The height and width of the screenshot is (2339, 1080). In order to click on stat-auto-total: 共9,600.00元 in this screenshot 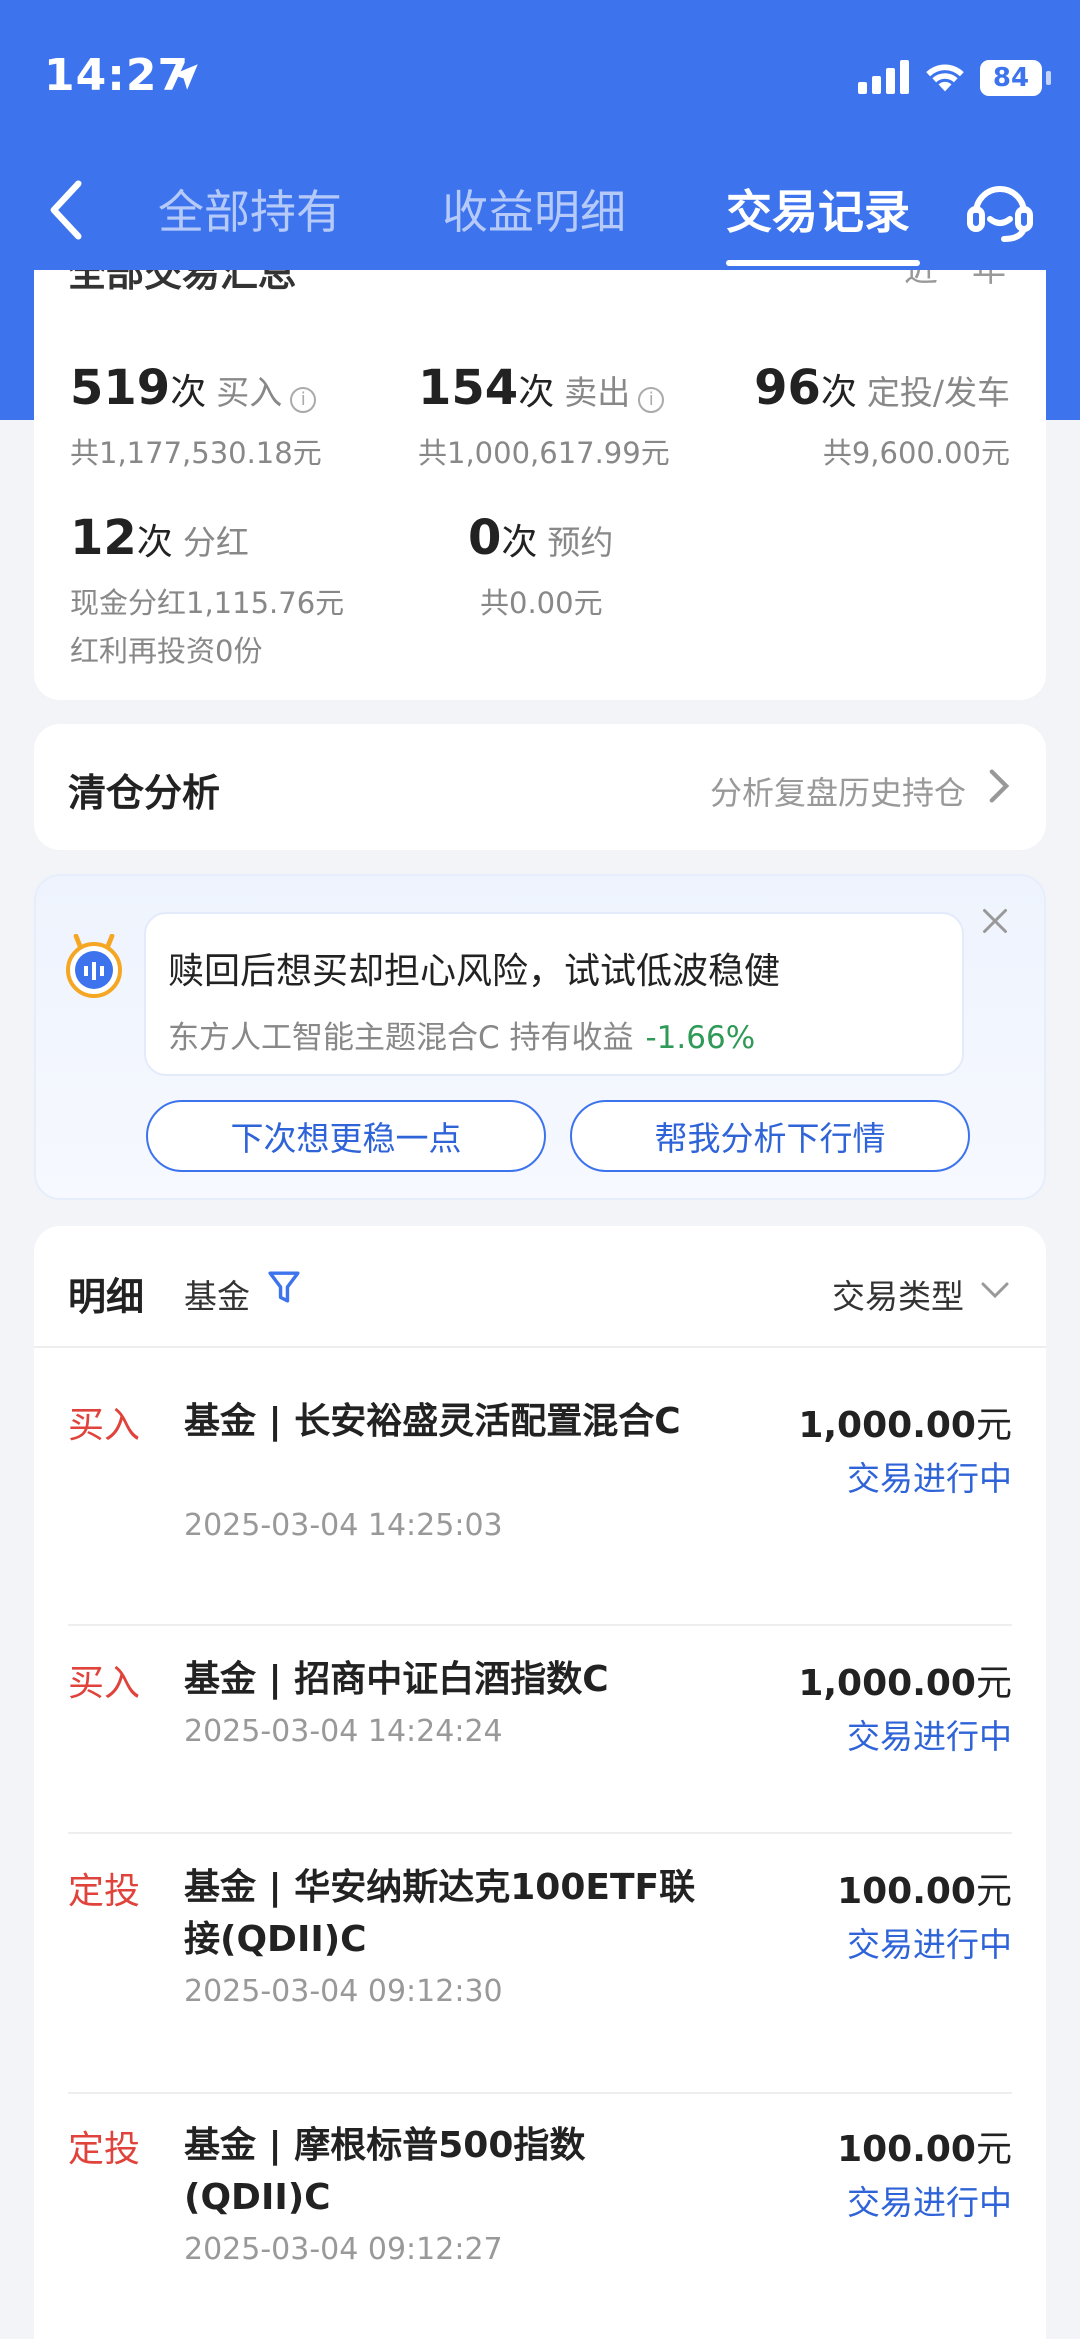, I will do `click(916, 453)`.